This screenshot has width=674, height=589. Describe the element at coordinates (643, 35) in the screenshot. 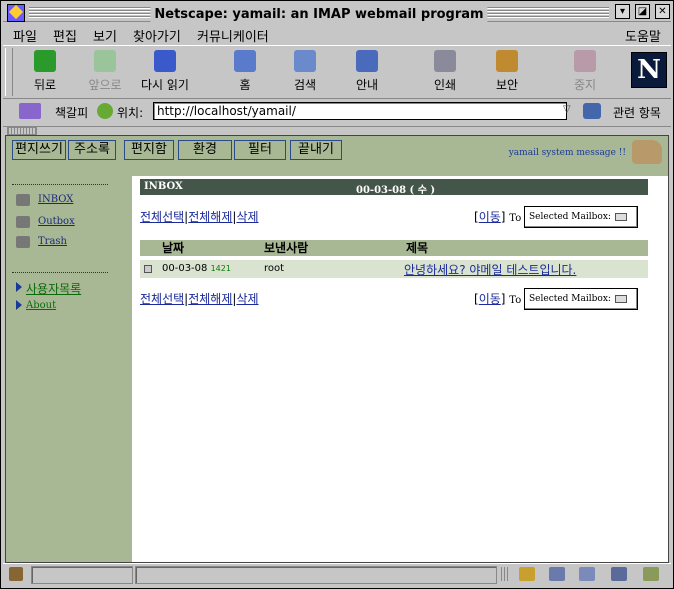

I see `menu-help: 도움말` at that location.